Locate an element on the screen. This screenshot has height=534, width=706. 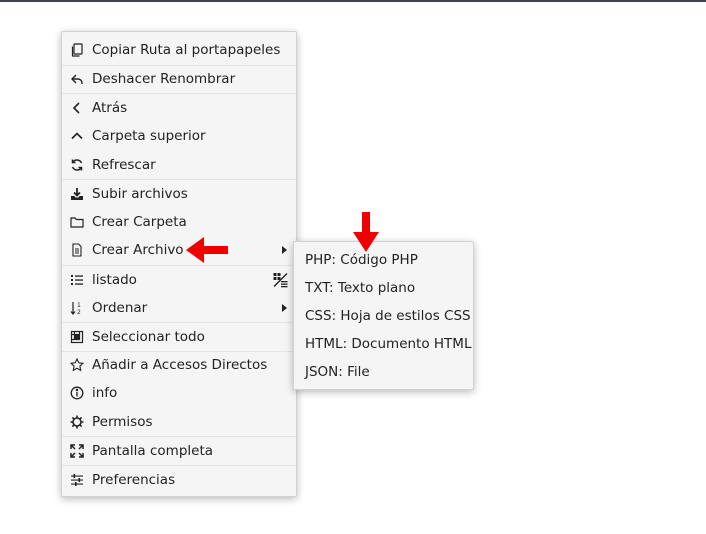
star-icon is located at coordinates (77, 365).